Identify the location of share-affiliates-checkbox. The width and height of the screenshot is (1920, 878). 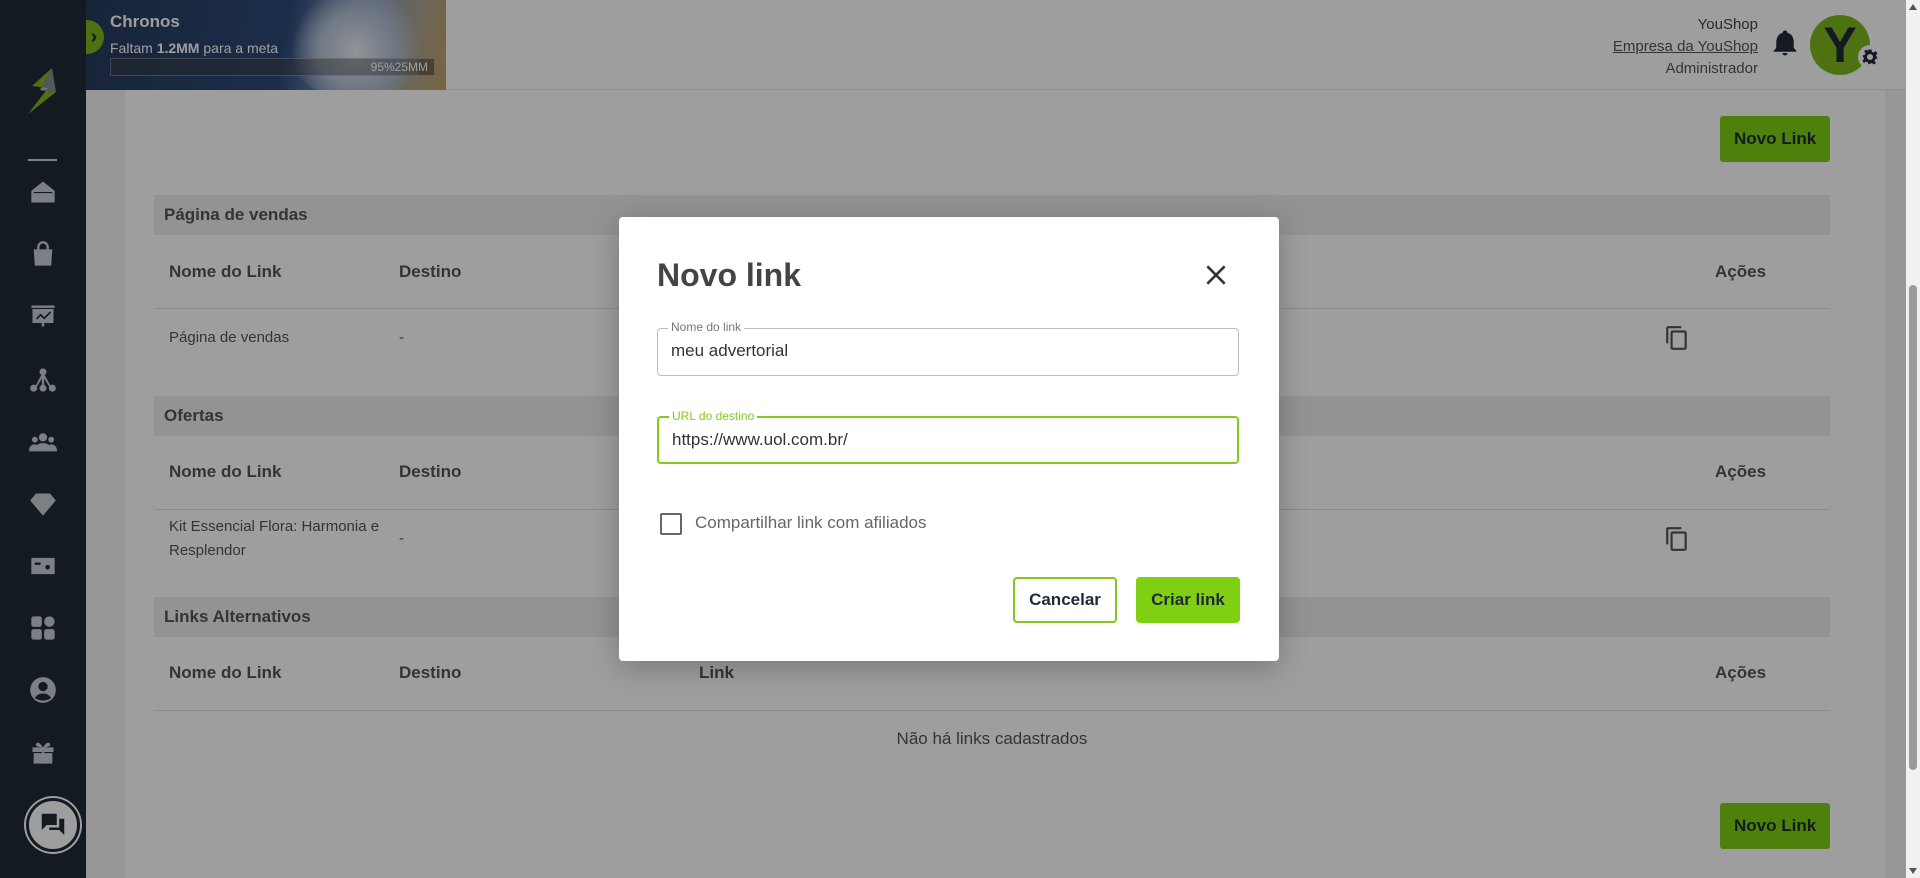
(671, 524).